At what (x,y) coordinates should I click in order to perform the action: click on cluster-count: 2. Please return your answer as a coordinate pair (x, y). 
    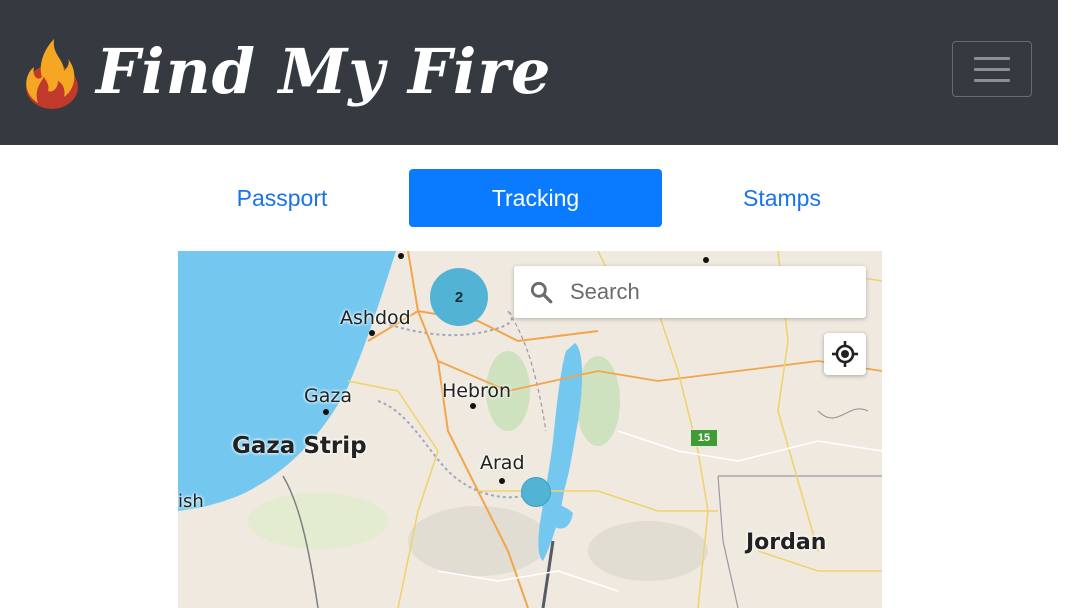
    Looking at the image, I should click on (459, 297).